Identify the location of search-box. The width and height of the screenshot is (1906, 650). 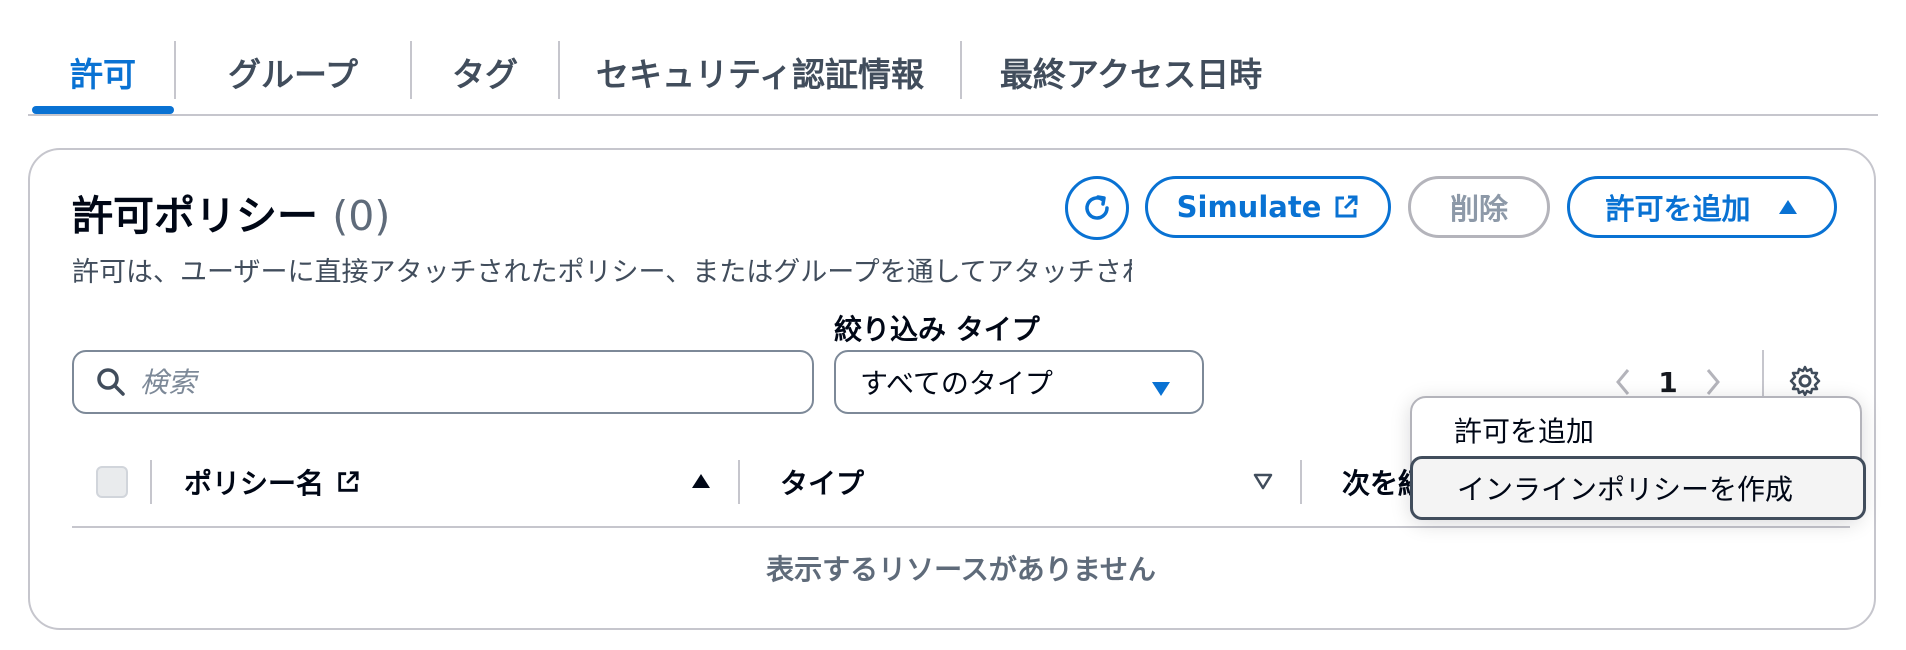
(443, 382).